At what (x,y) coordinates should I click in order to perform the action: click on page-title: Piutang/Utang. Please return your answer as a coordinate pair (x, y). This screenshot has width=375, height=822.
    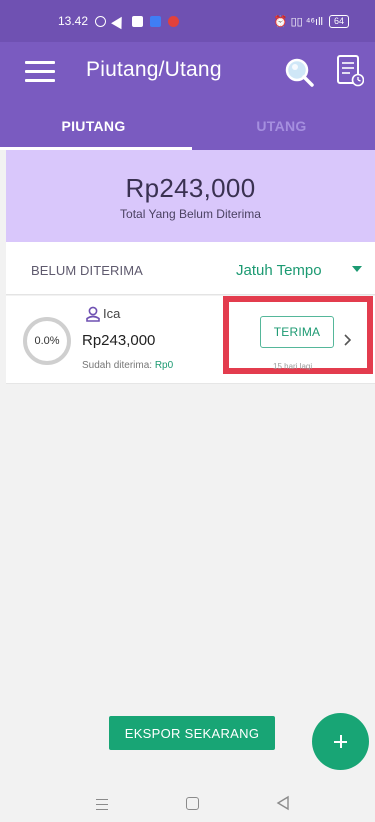
    Looking at the image, I should click on (154, 69).